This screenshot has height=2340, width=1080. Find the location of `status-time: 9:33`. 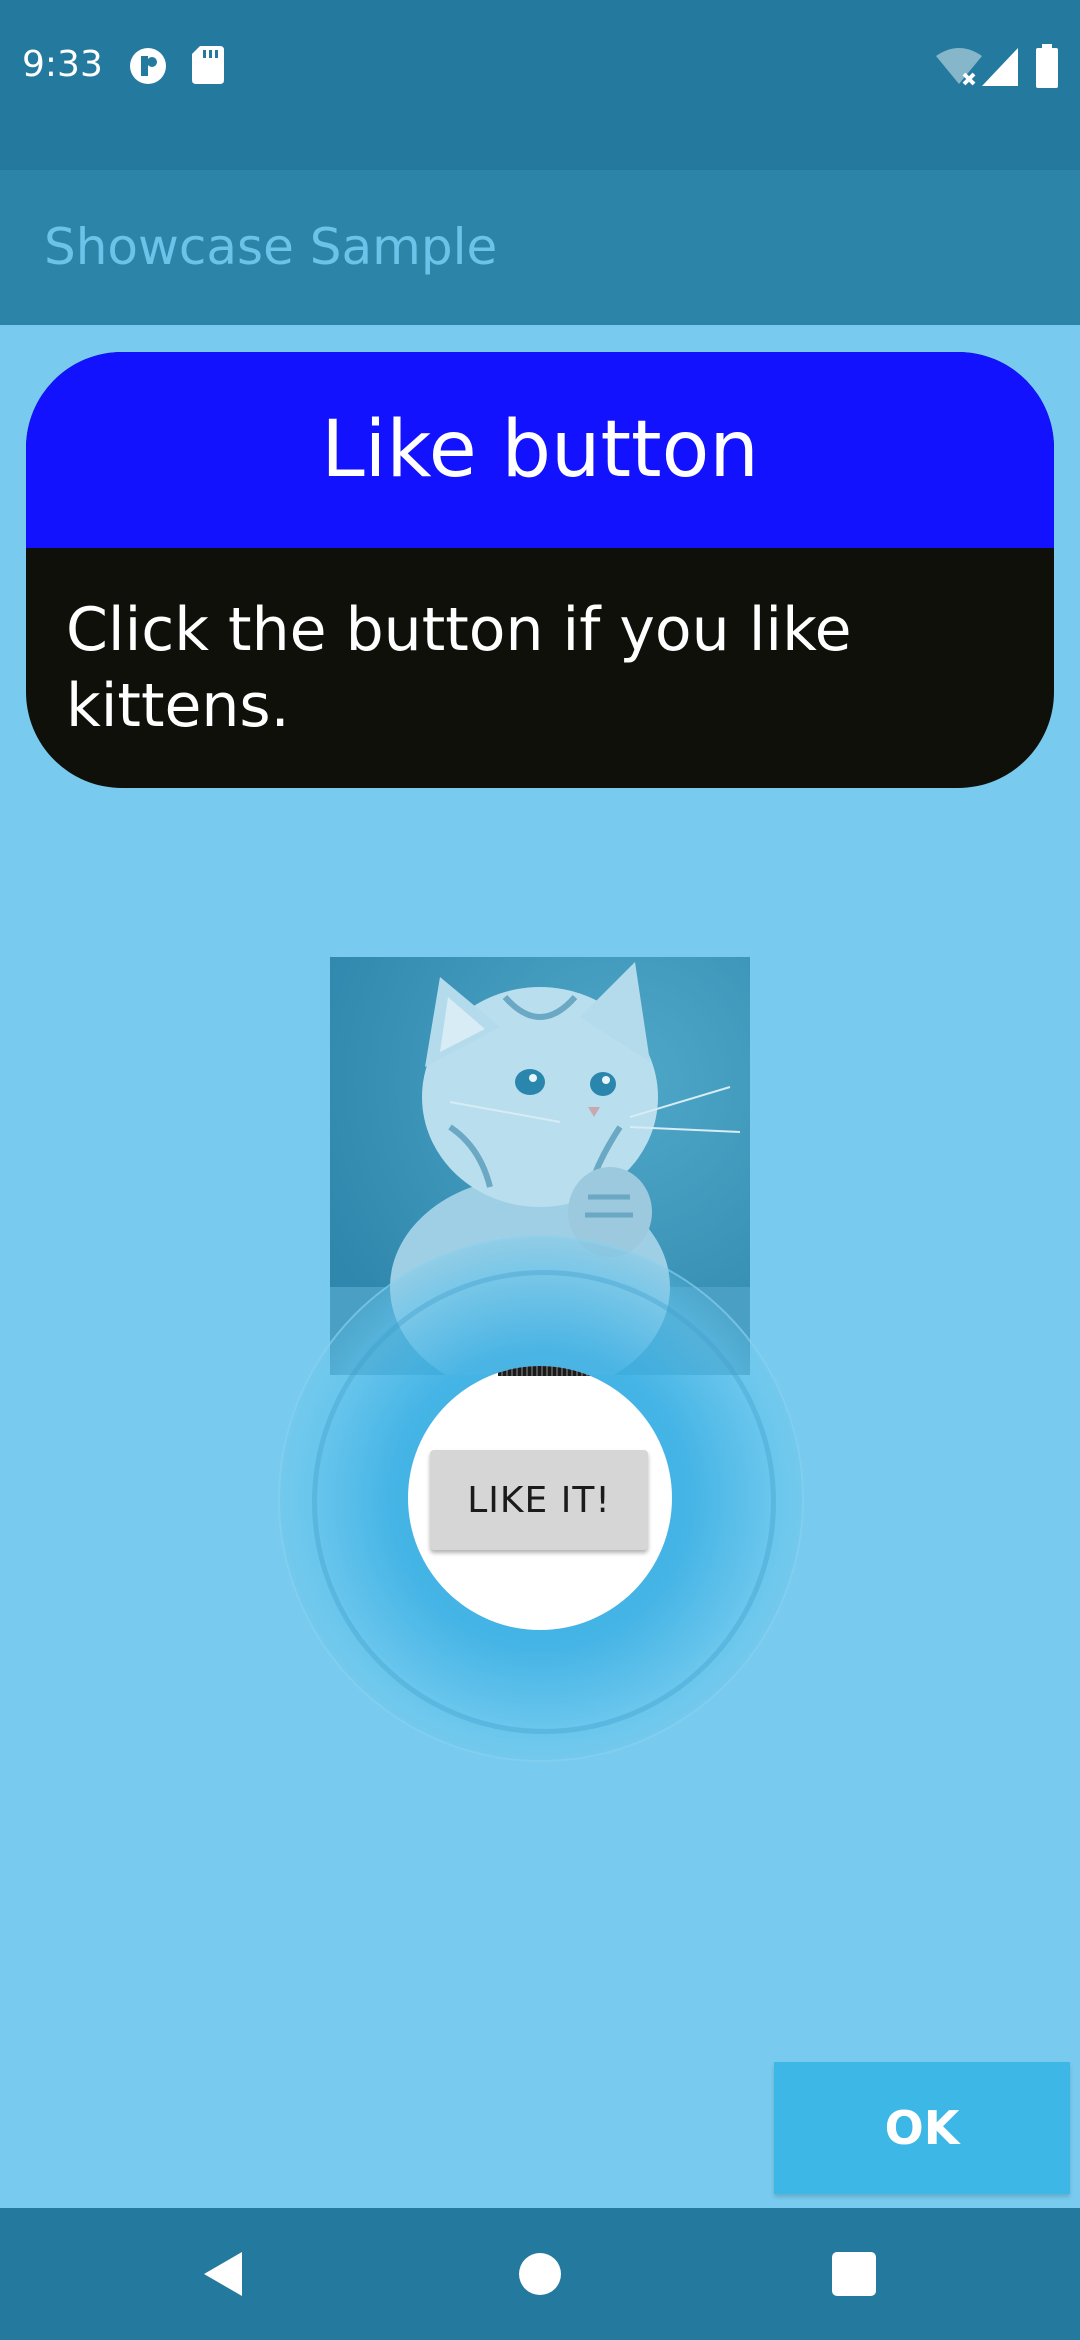

status-time: 9:33 is located at coordinates (62, 64).